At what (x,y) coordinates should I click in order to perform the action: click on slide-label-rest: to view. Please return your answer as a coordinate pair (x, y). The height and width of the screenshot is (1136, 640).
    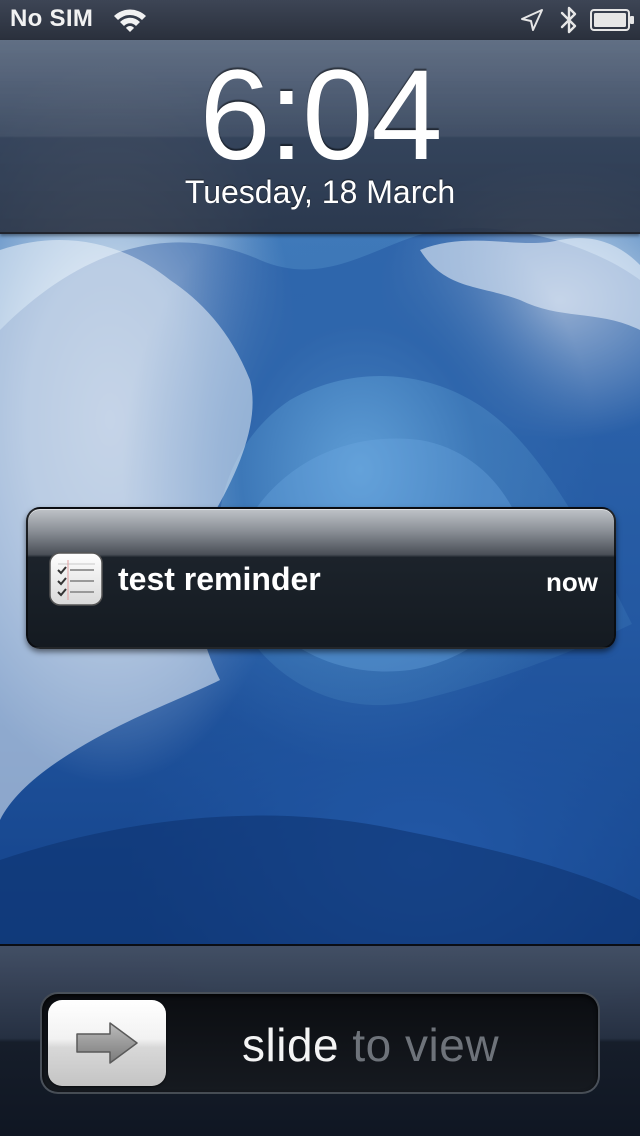
    Looking at the image, I should click on (419, 1045).